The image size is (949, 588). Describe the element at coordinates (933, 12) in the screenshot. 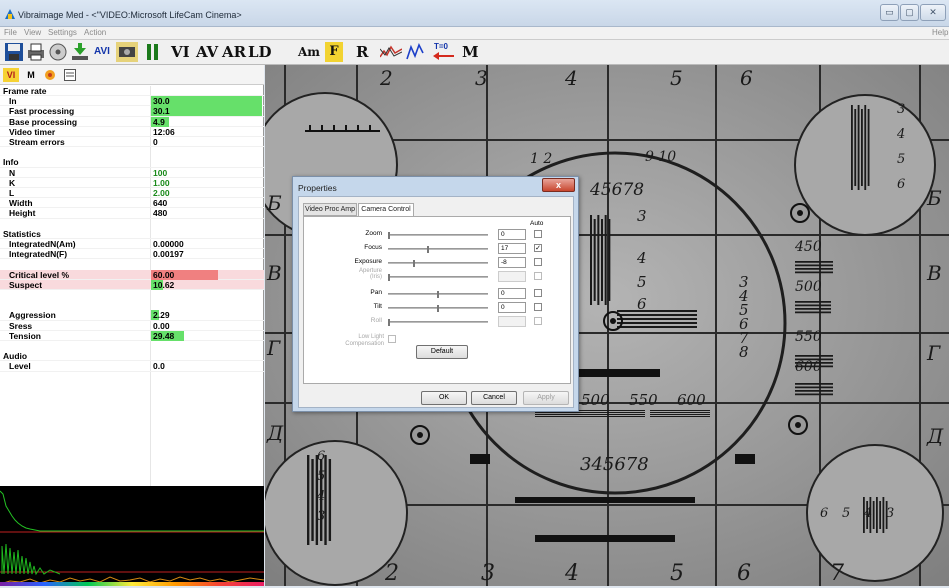

I see `close-window-button: ✕` at that location.